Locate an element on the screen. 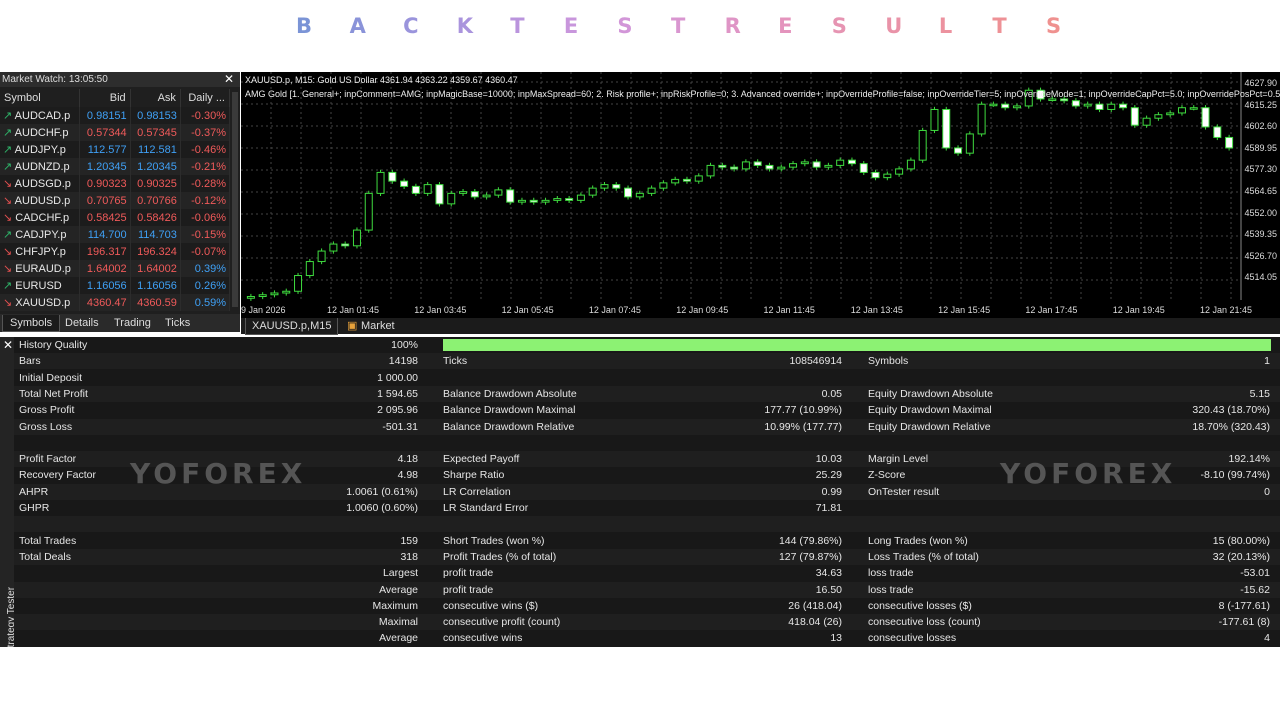 This screenshot has width=1280, height=720. stat-value: 1 000.00 is located at coordinates (397, 377).